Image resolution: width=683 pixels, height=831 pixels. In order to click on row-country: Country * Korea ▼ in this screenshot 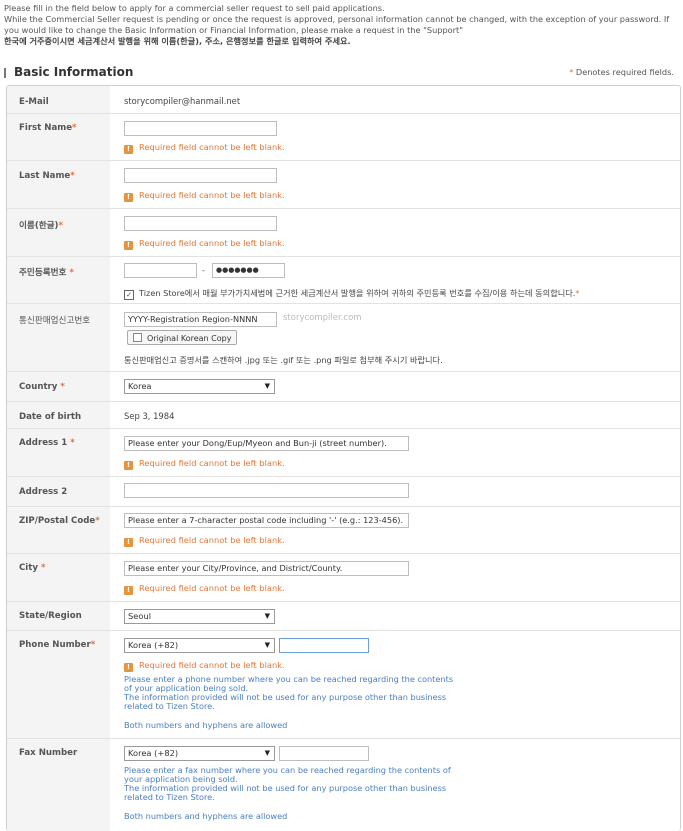, I will do `click(343, 387)`.